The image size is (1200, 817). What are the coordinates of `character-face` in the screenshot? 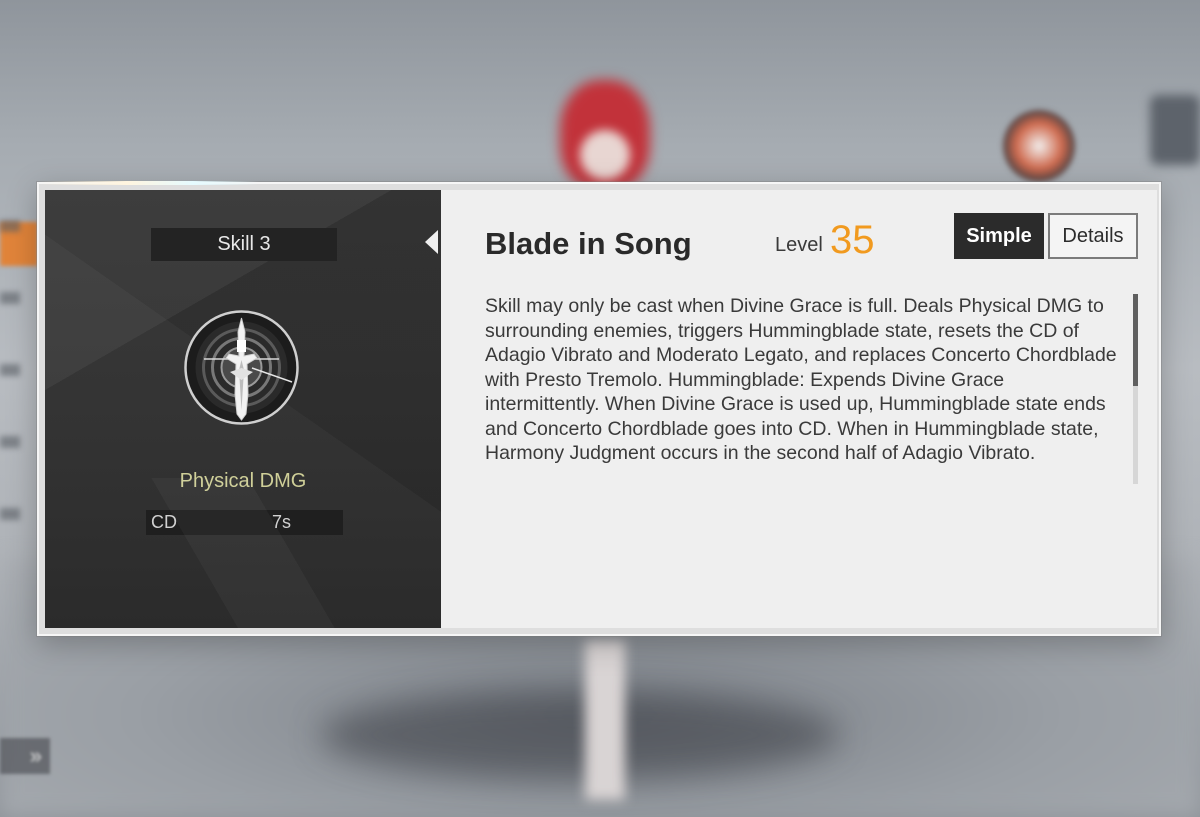 It's located at (605, 155).